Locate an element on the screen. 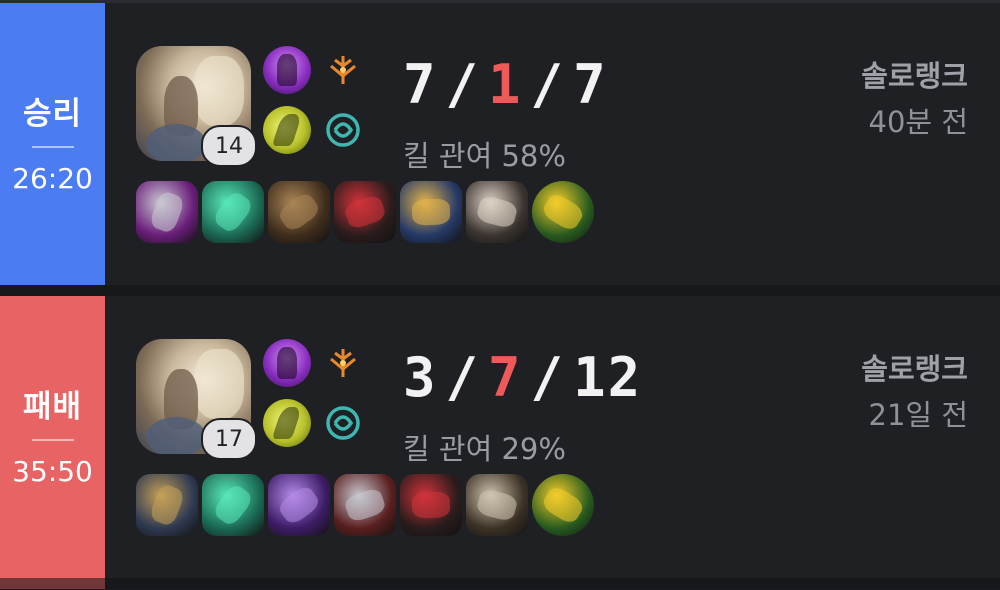 The image size is (1000, 590). match-result-panel: 승리 26:20 is located at coordinates (52, 144).